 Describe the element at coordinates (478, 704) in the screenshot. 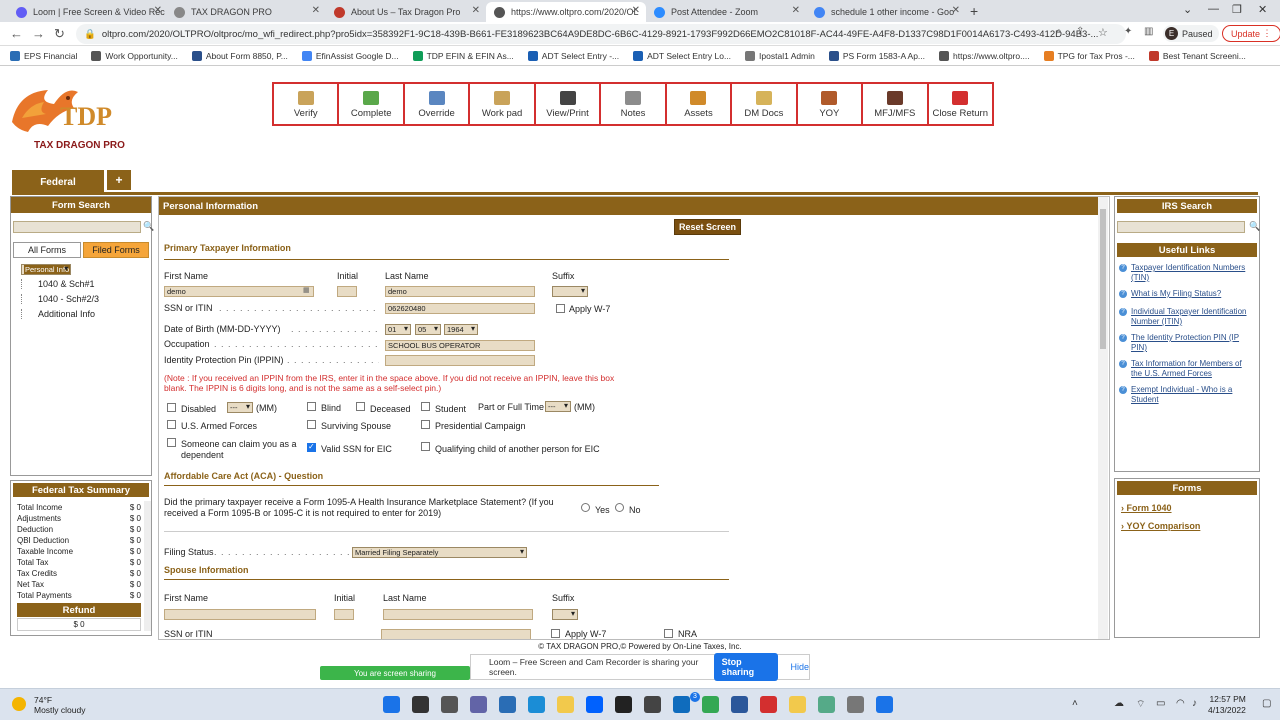

I see `chat-icon` at that location.